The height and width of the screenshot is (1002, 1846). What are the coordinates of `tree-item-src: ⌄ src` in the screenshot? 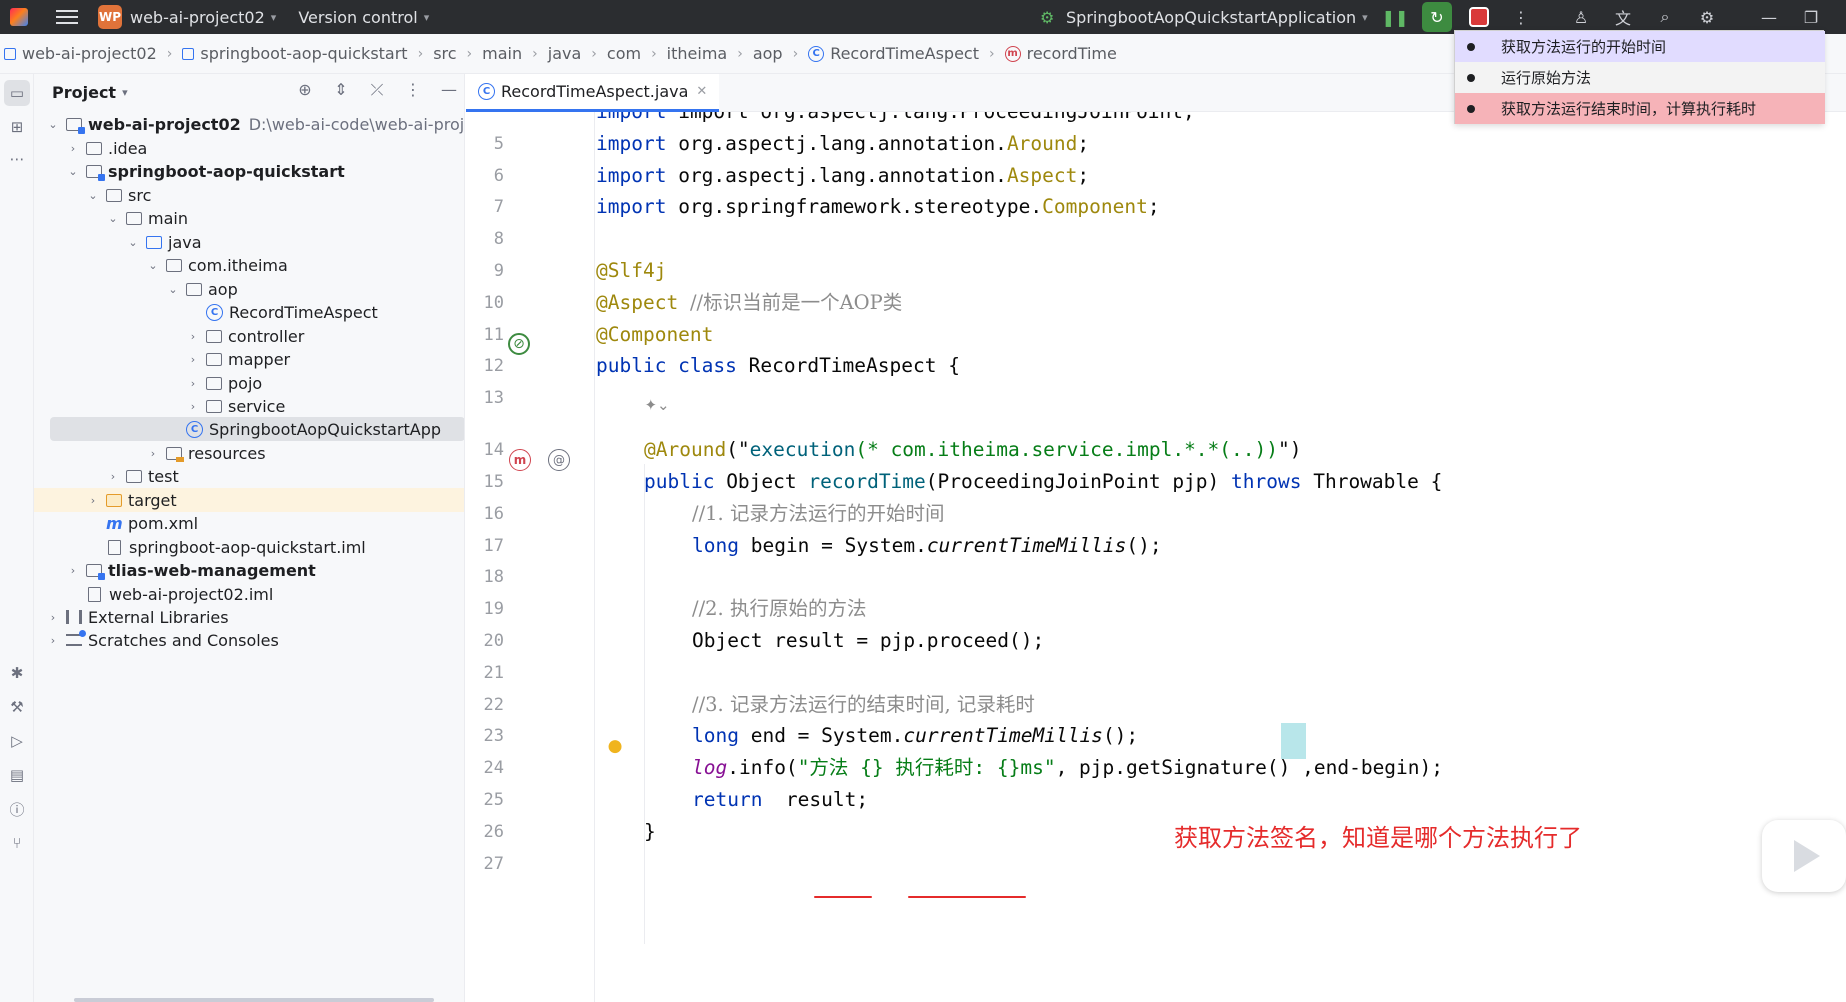 It's located at (249, 195).